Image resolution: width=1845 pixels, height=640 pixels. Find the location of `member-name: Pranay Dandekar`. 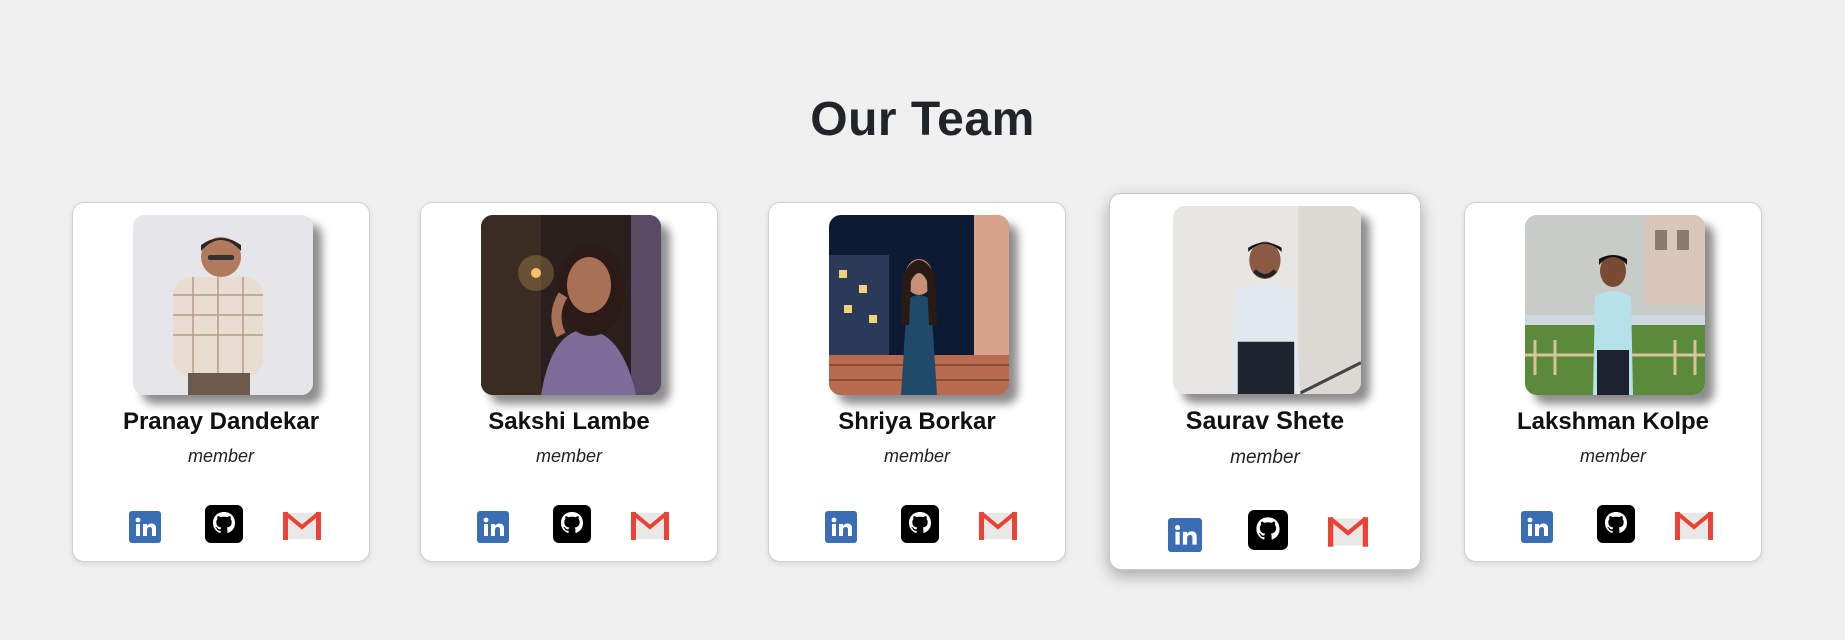

member-name: Pranay Dandekar is located at coordinates (221, 421).